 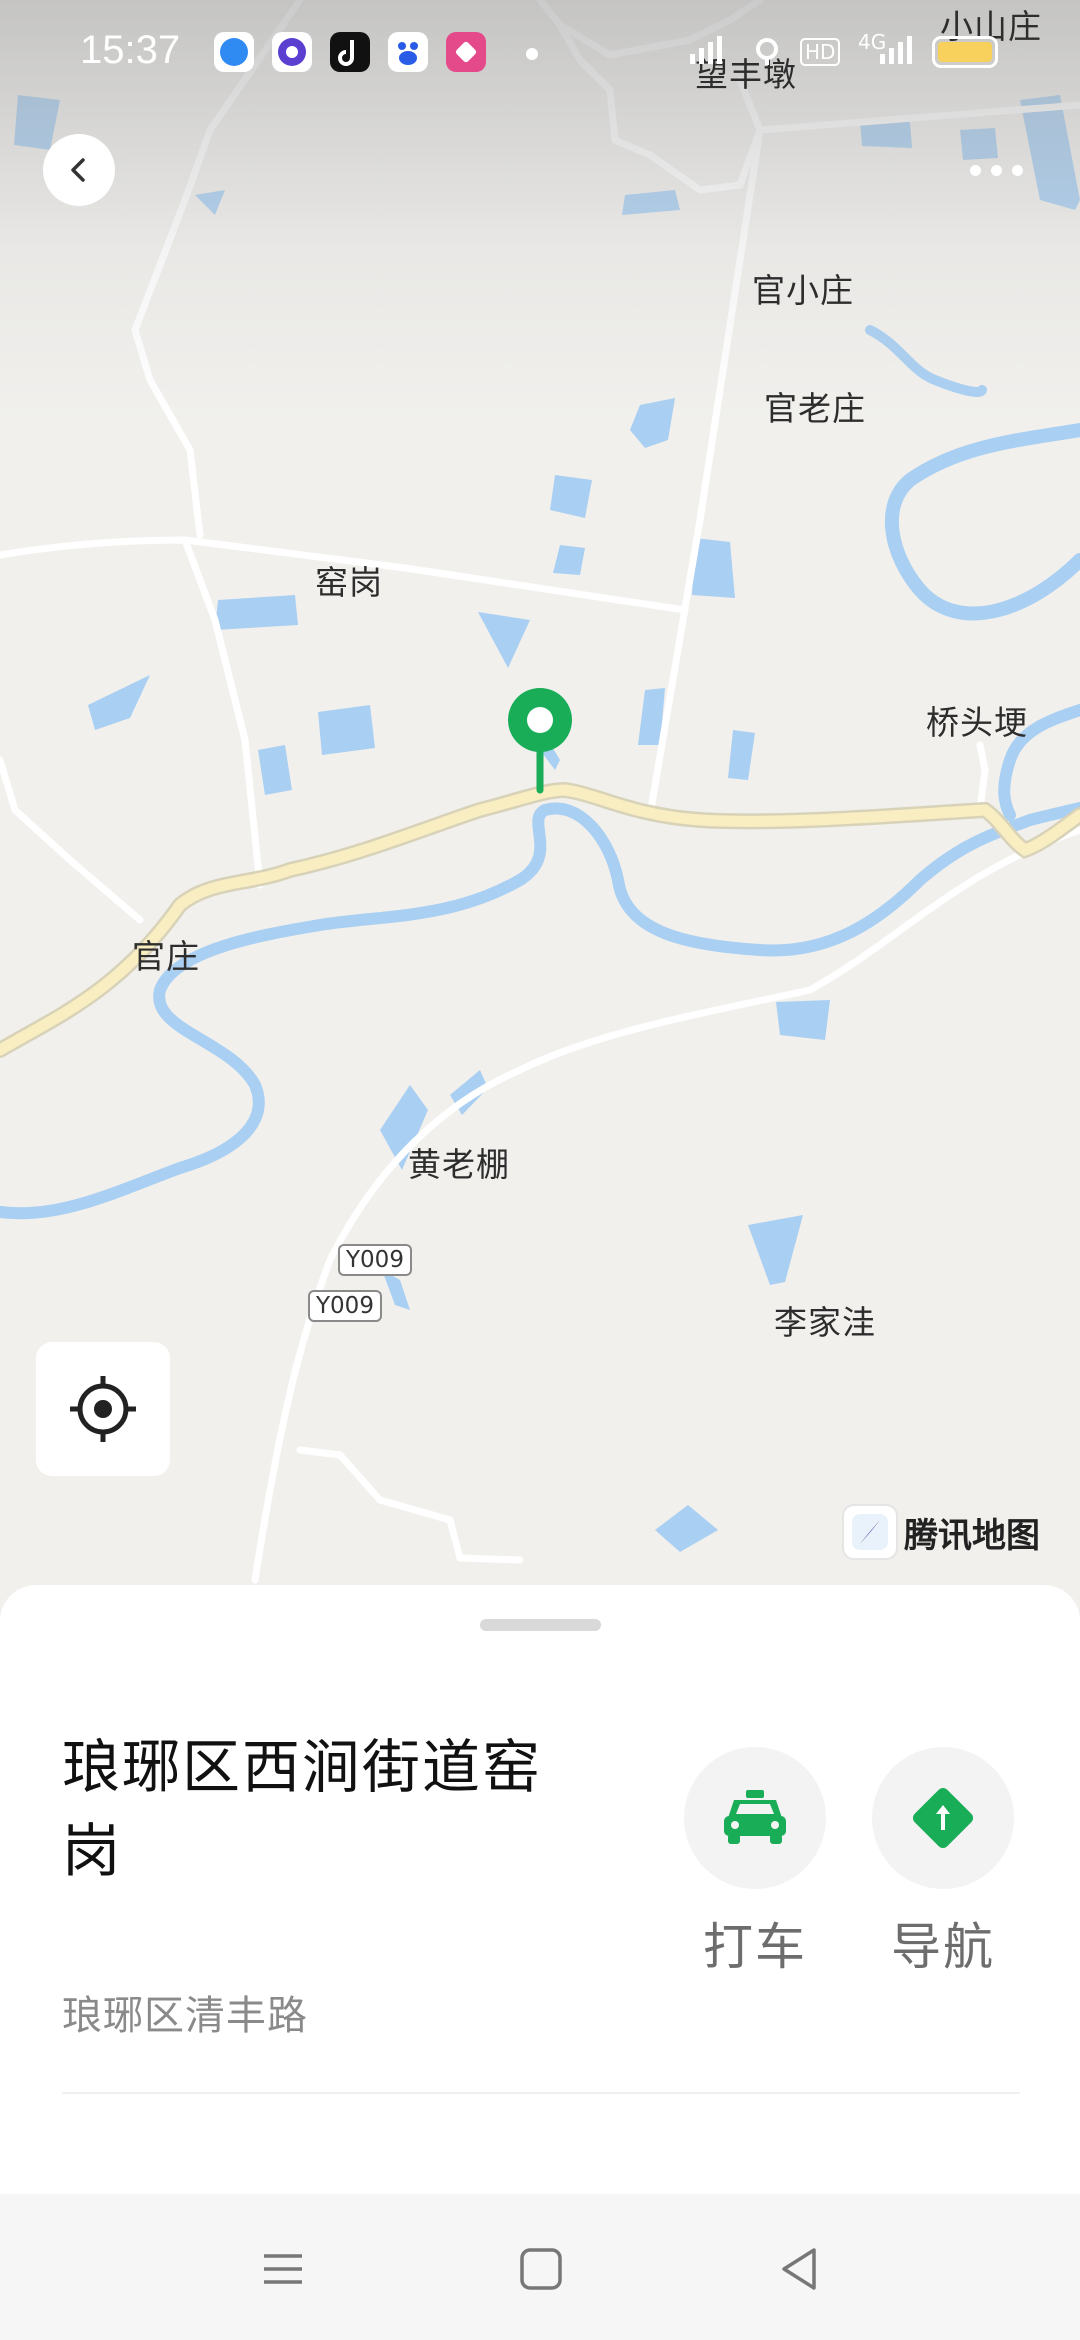 I want to click on taxi-button: 打车, so click(x=755, y=1863).